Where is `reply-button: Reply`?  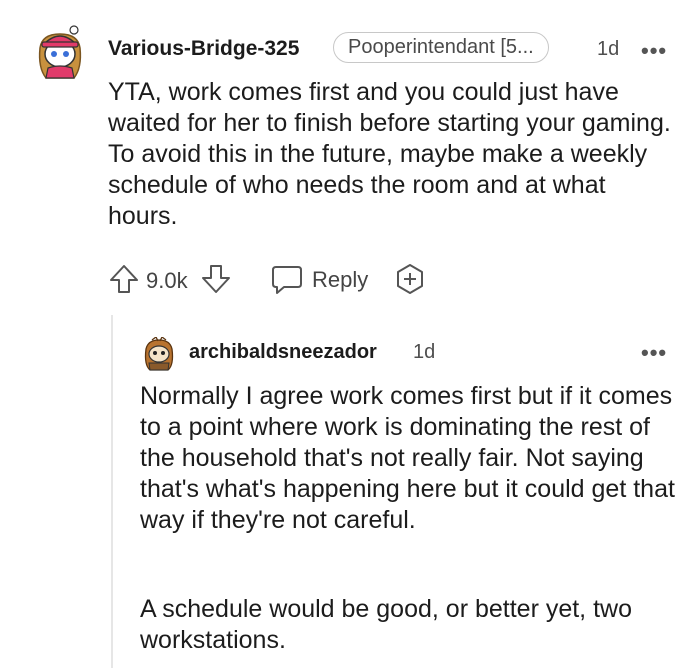 reply-button: Reply is located at coordinates (325, 279).